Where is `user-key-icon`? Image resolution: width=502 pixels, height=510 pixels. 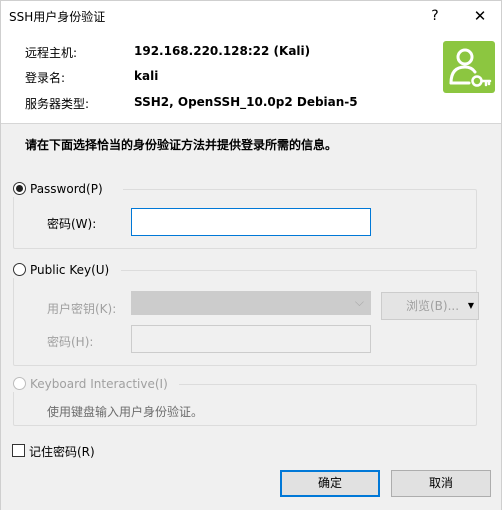
user-key-icon is located at coordinates (469, 67).